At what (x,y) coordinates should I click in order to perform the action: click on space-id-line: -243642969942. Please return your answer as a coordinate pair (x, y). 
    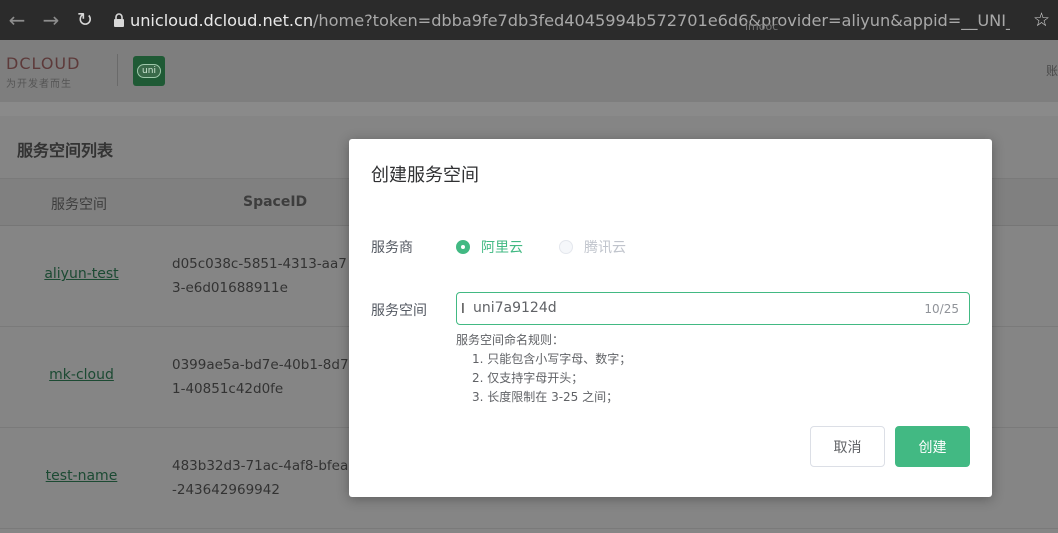
    Looking at the image, I should click on (226, 490).